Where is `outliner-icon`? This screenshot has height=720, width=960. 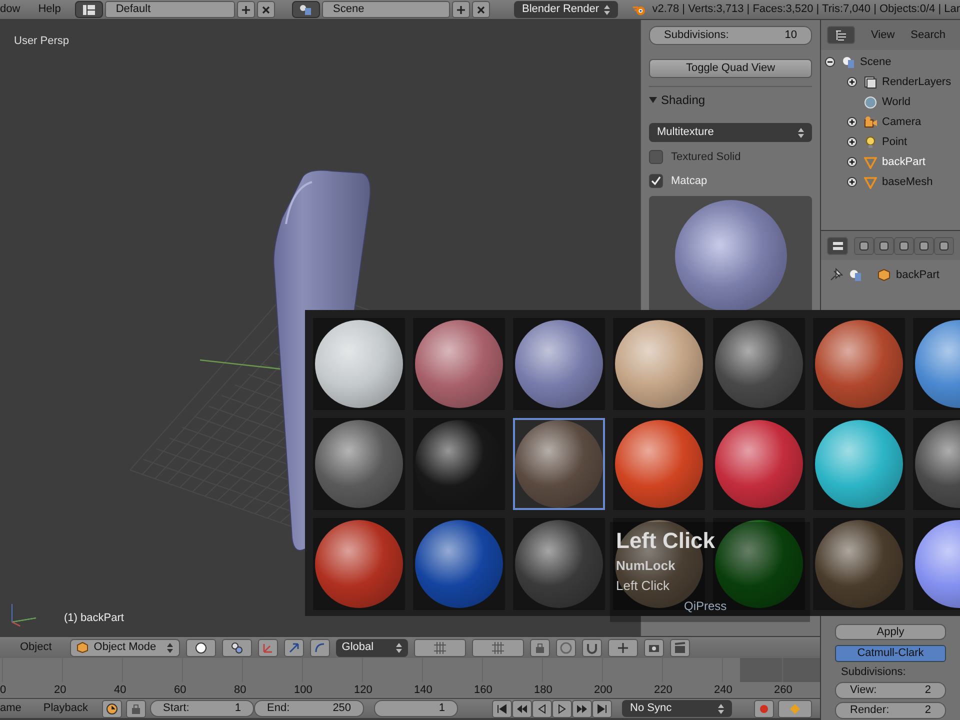
outliner-icon is located at coordinates (841, 35).